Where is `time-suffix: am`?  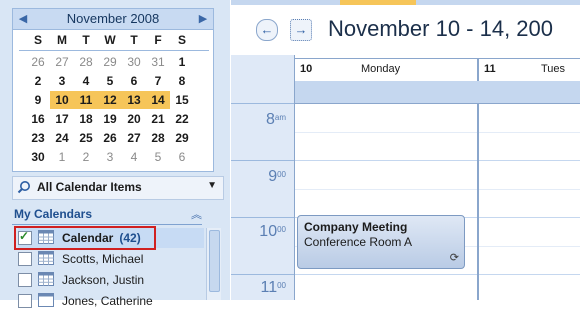
time-suffix: am is located at coordinates (280, 117).